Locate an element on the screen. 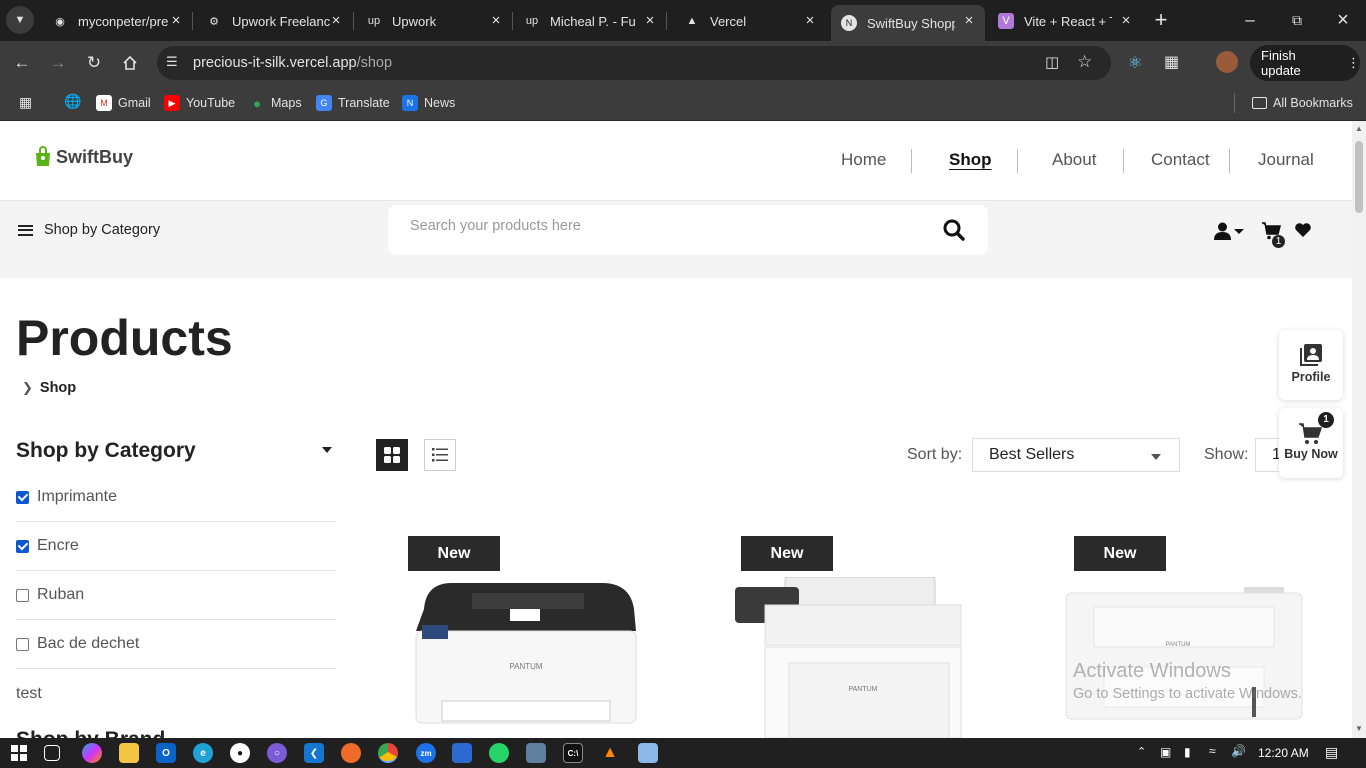 The image size is (1366, 768). scroll-up-arrow-icon: ▲ is located at coordinates (1359, 129).